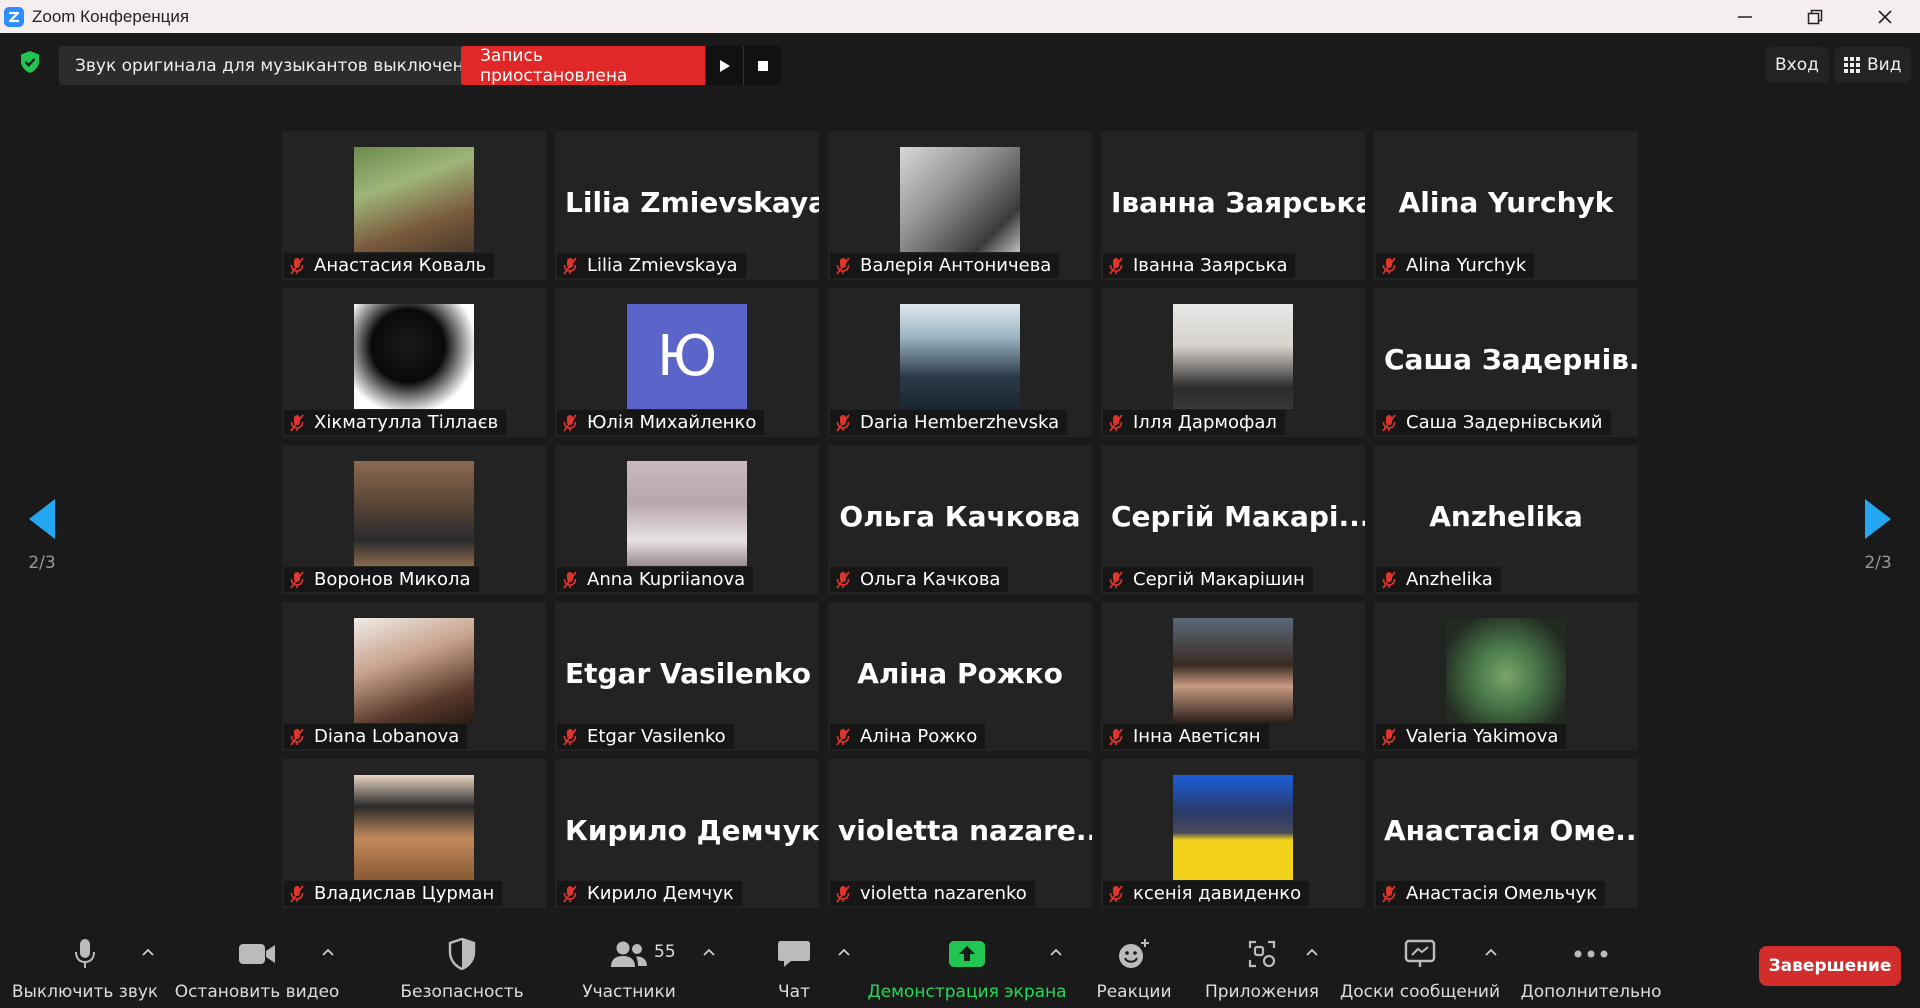  What do you see at coordinates (30, 62) in the screenshot?
I see `encryption-shield-icon` at bounding box center [30, 62].